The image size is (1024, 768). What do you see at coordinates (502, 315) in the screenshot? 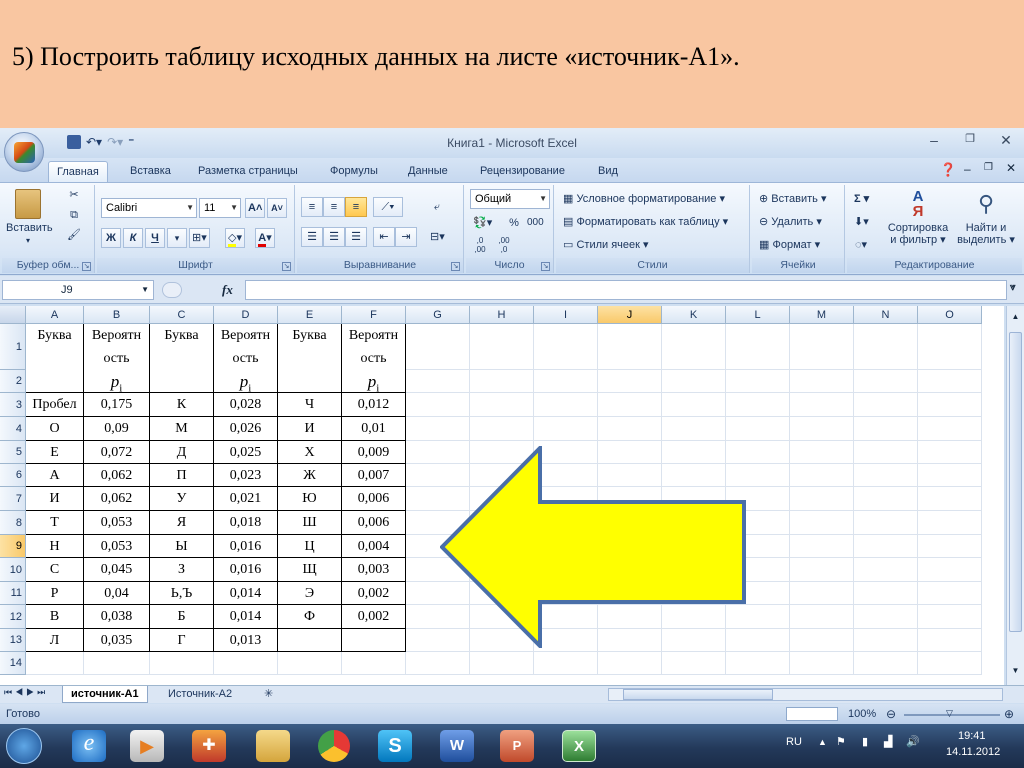
I see `column-header-H: H` at bounding box center [502, 315].